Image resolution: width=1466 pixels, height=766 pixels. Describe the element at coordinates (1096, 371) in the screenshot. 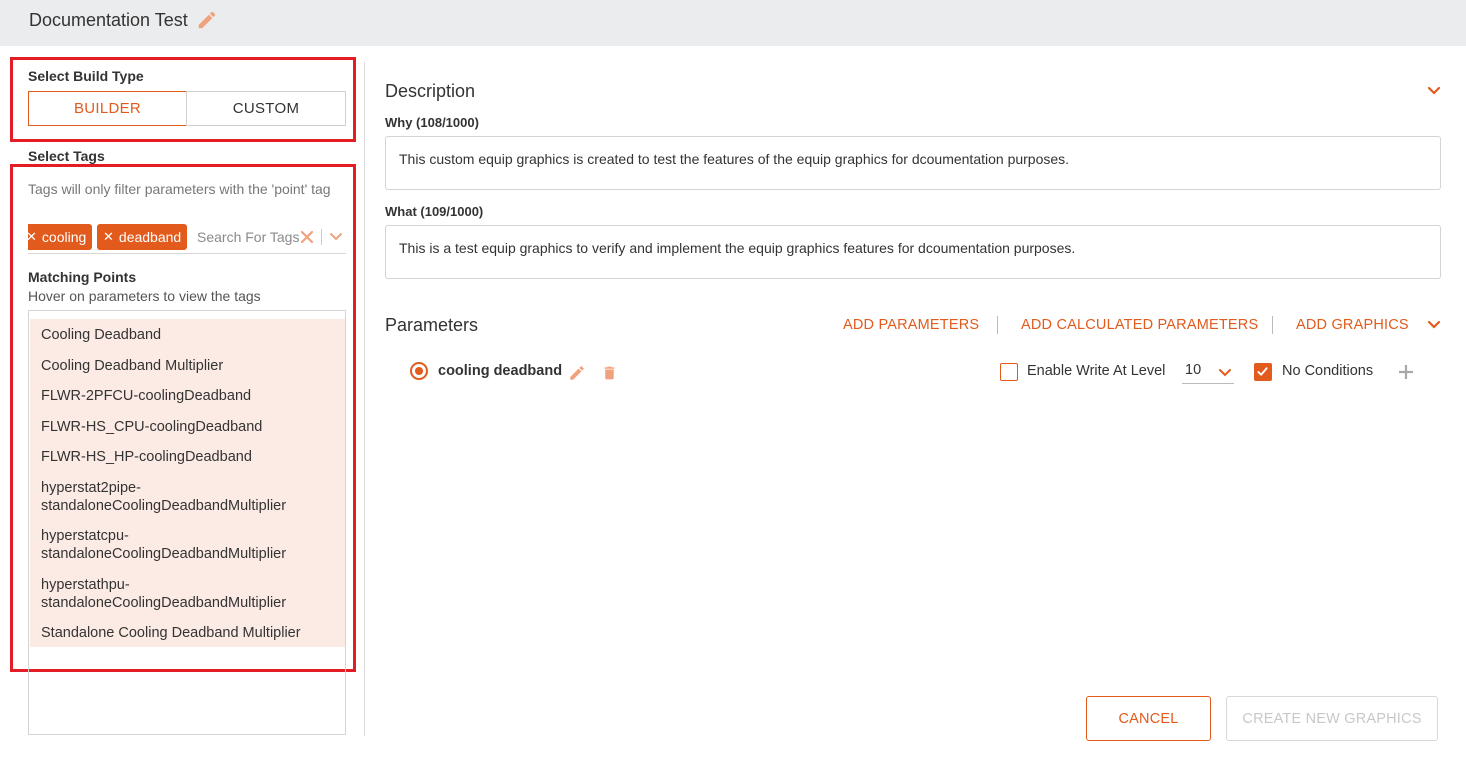

I see `enable-write-label: Enable Write At Level` at that location.